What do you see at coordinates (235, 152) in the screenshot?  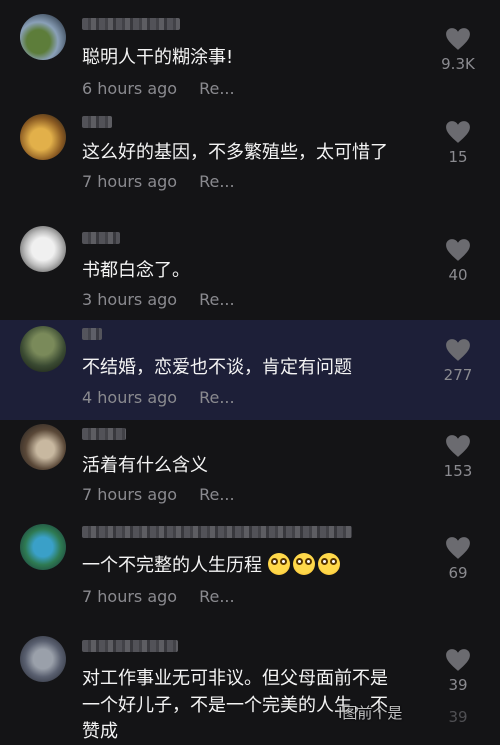 I see `comment-text: 这么好的基因，不多繁殖些，太可惜了` at bounding box center [235, 152].